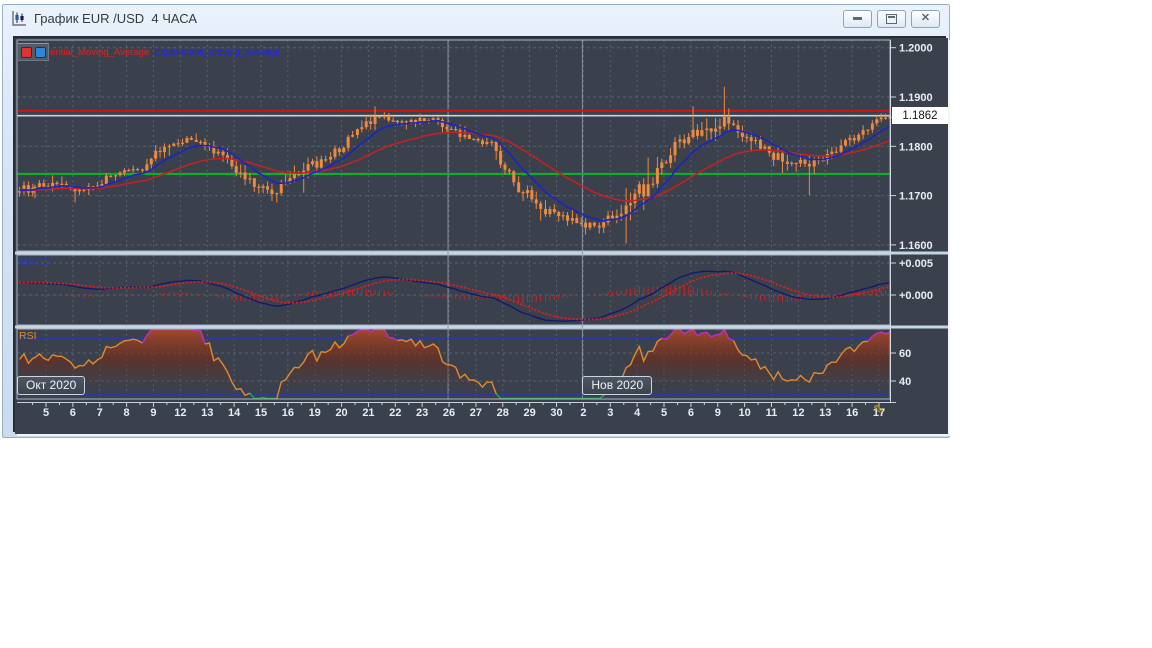 The width and height of the screenshot is (1152, 648). What do you see at coordinates (878, 409) in the screenshot?
I see `pencil-cursor-icon: ✎` at bounding box center [878, 409].